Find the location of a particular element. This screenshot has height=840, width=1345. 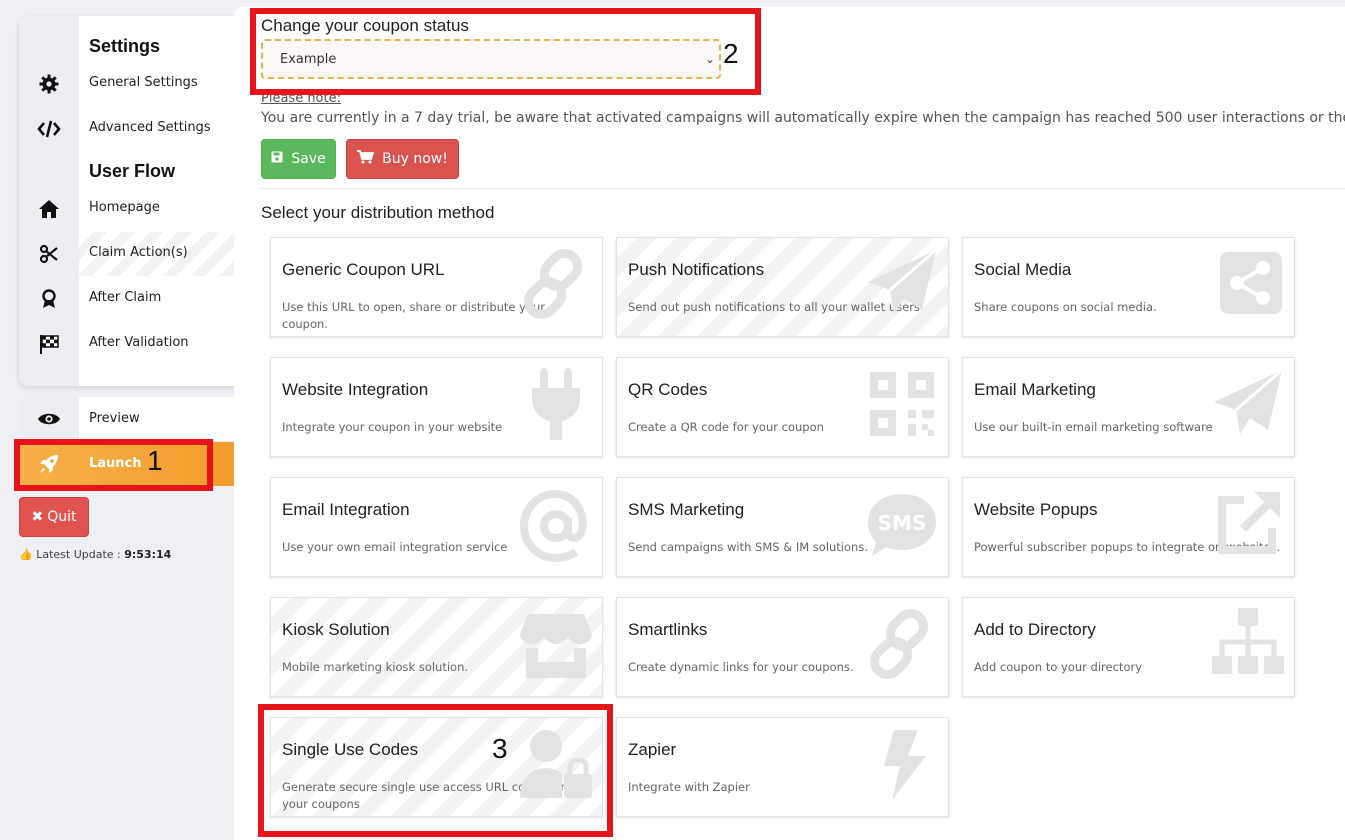

at-icon is located at coordinates (553, 525).